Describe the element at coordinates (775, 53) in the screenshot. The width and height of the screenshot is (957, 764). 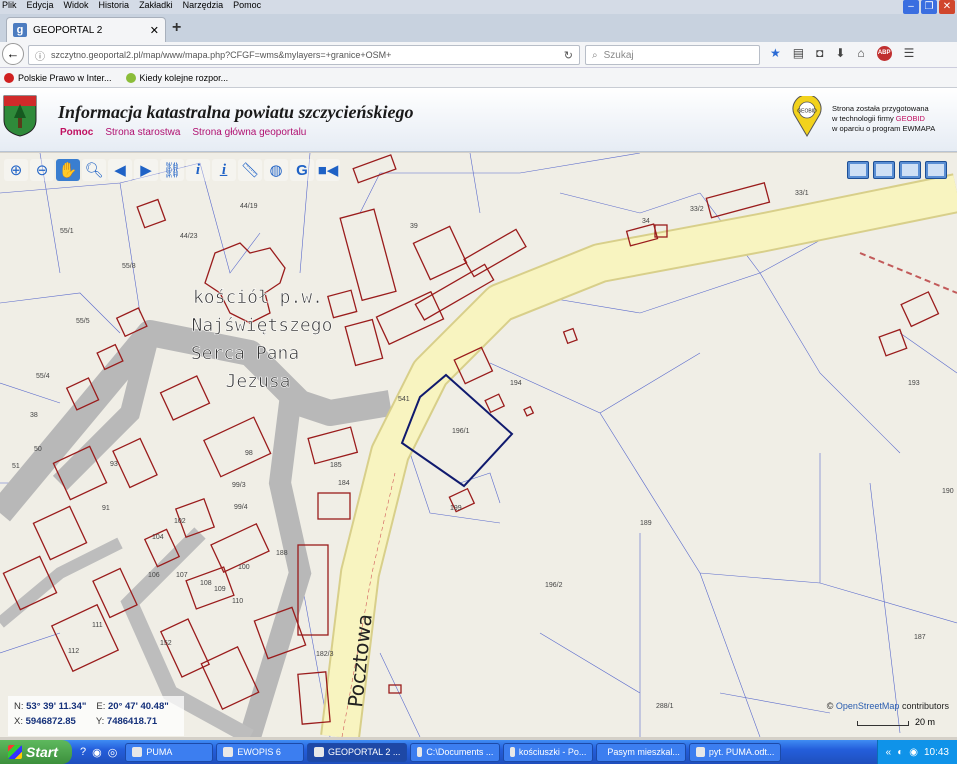
I see `bookmark-star-icon: ★` at that location.